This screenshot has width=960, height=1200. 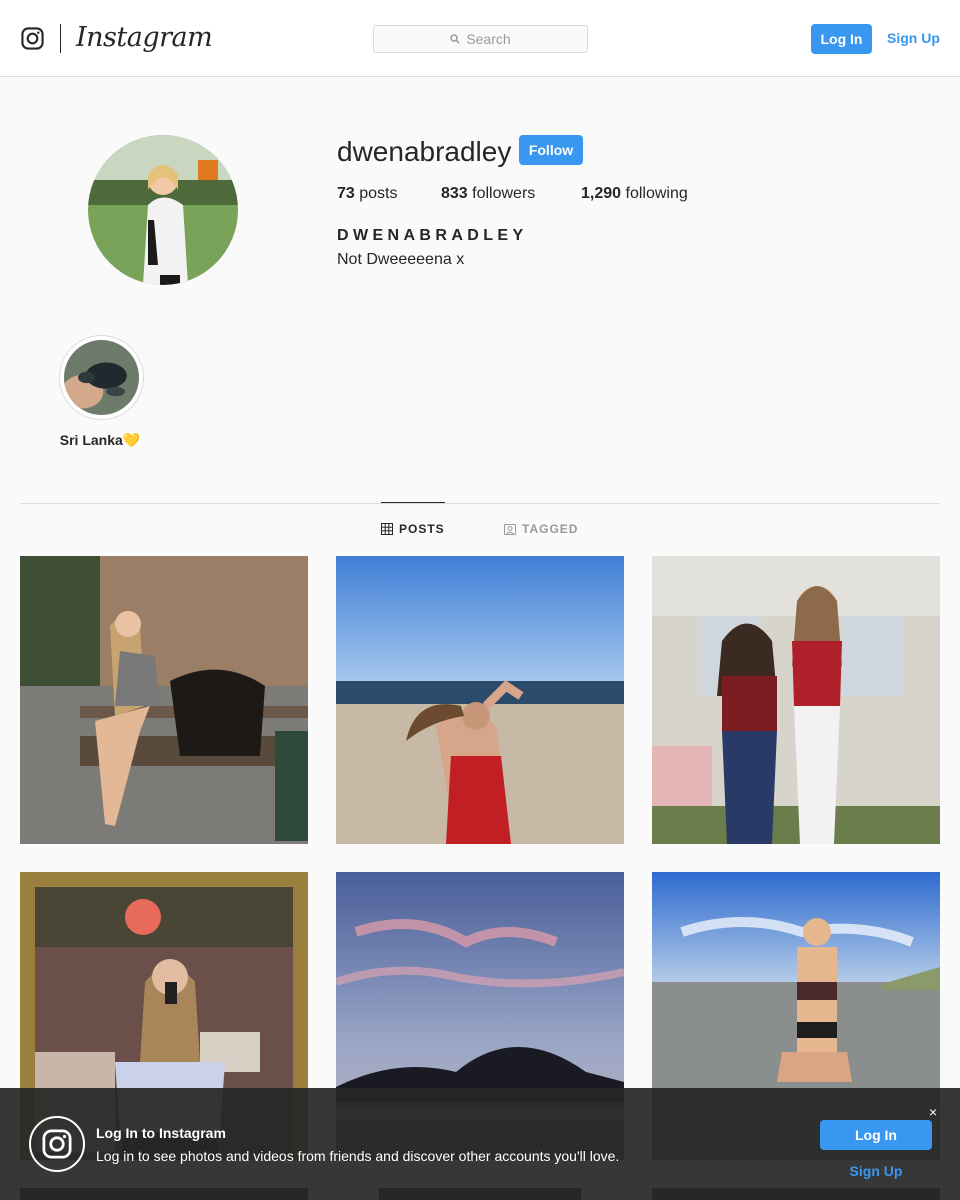 I want to click on avatar-photo, so click(x=163, y=210).